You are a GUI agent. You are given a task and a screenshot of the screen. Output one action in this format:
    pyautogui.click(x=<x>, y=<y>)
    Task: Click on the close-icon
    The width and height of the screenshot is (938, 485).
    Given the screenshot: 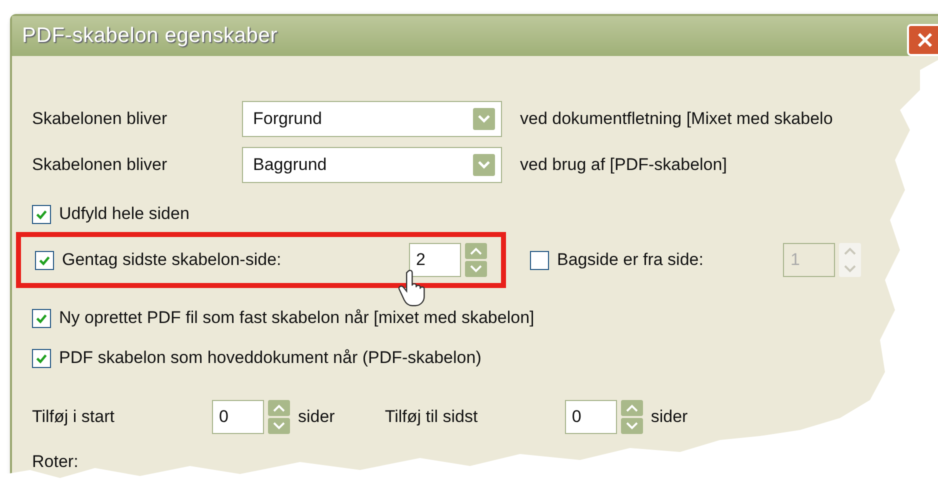 What is the action you would take?
    pyautogui.click(x=925, y=40)
    